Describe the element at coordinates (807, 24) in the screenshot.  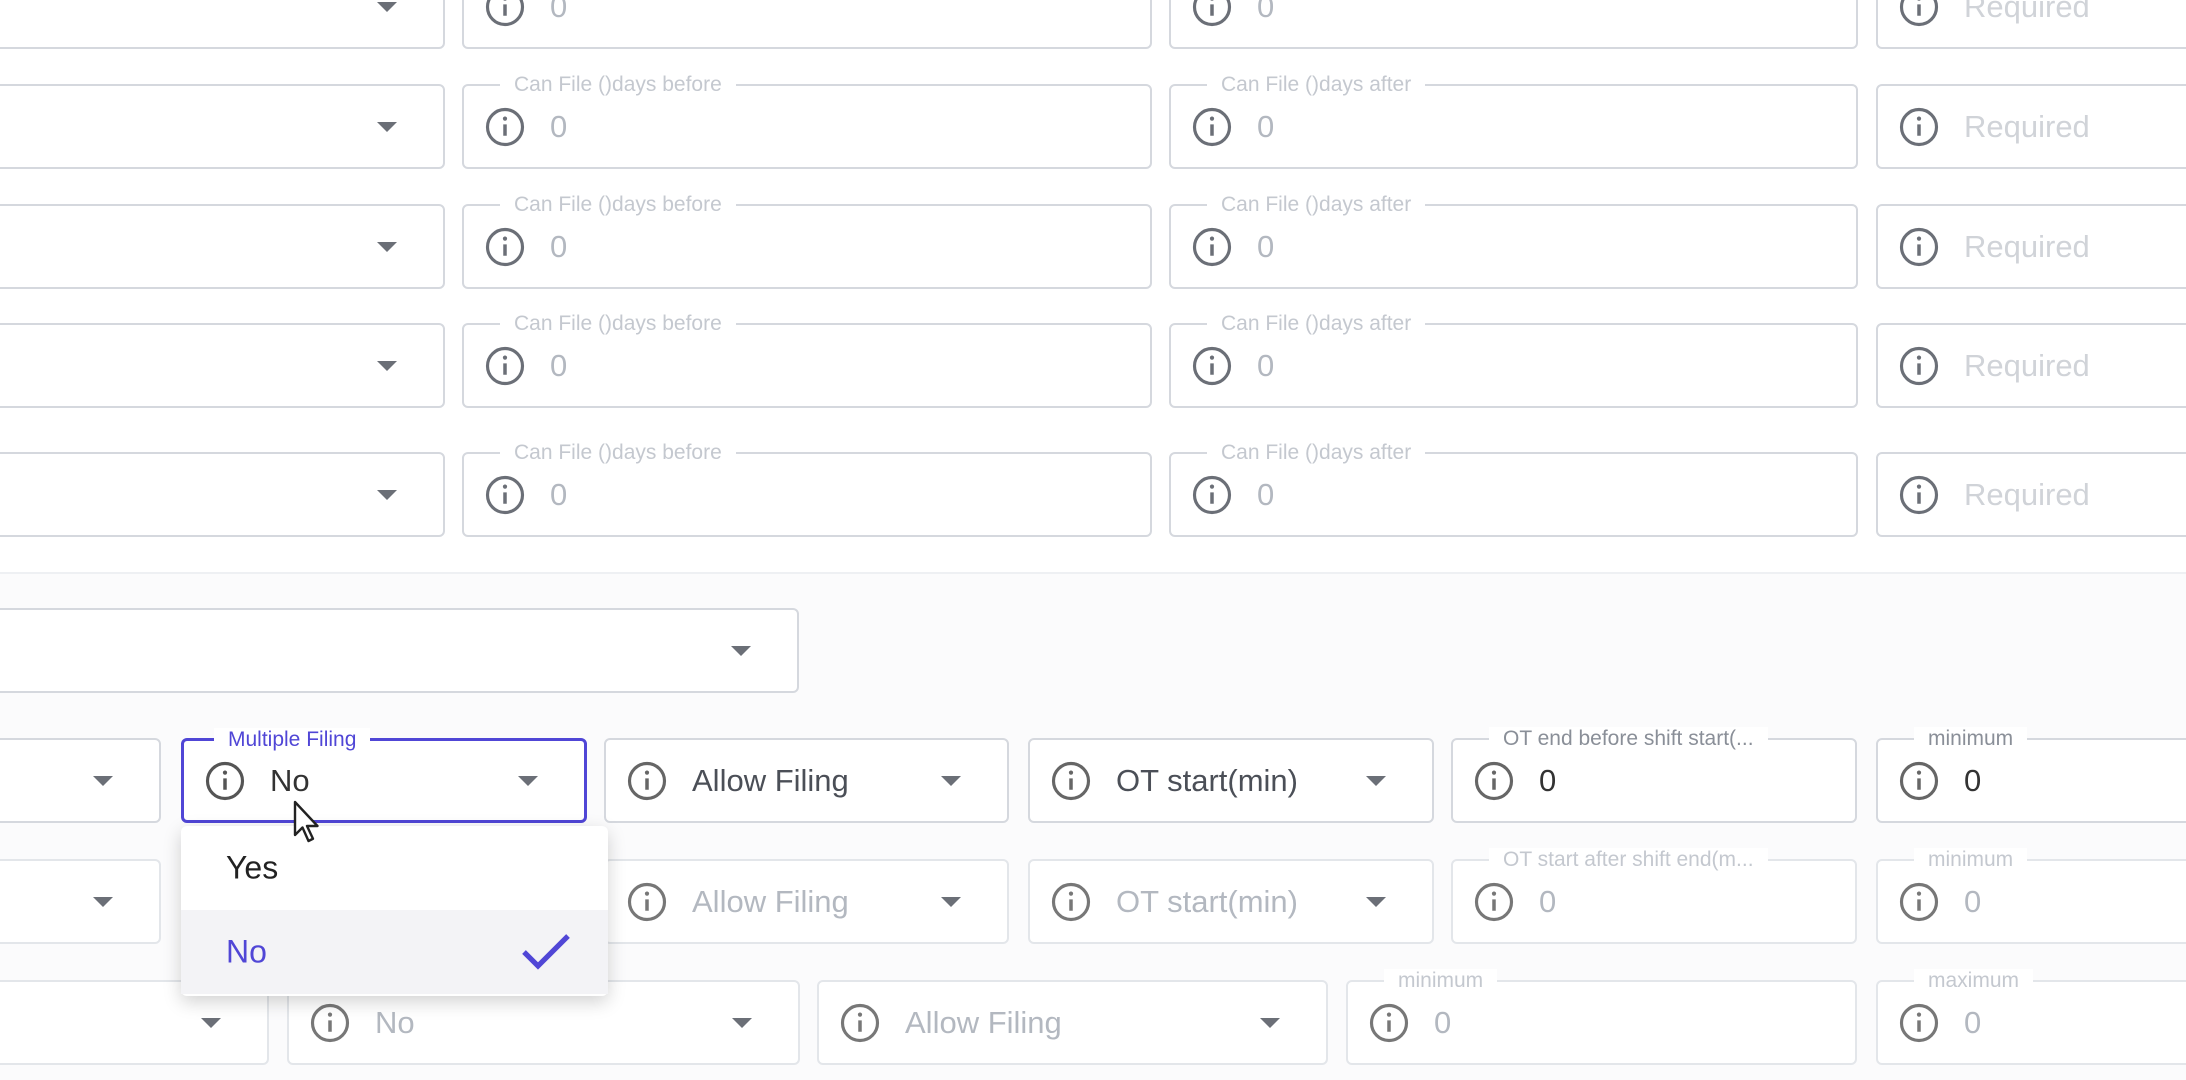
I see `can-file-days-before-field: 0` at that location.